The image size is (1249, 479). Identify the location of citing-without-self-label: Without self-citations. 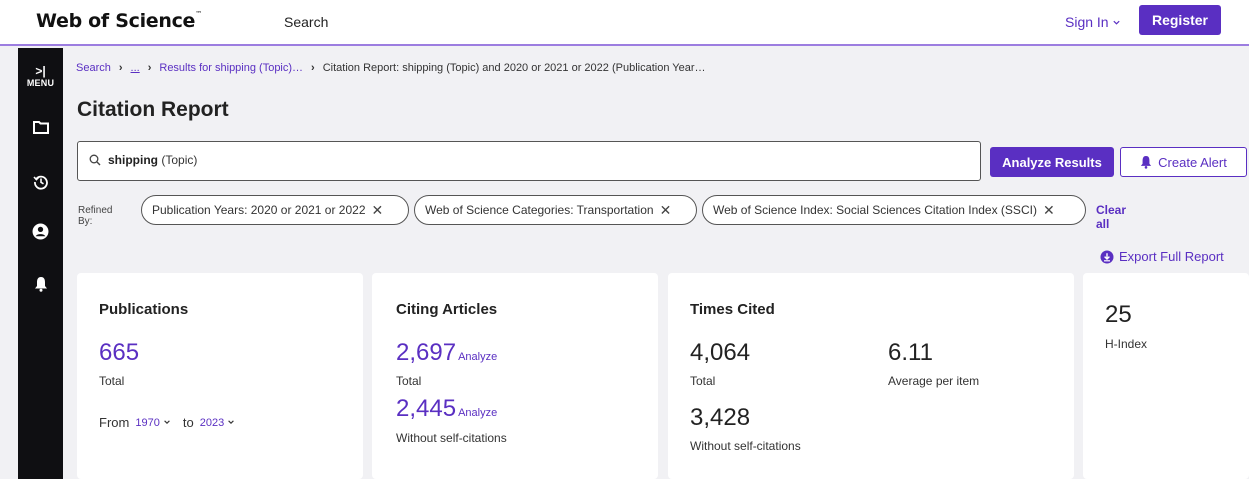
(451, 438).